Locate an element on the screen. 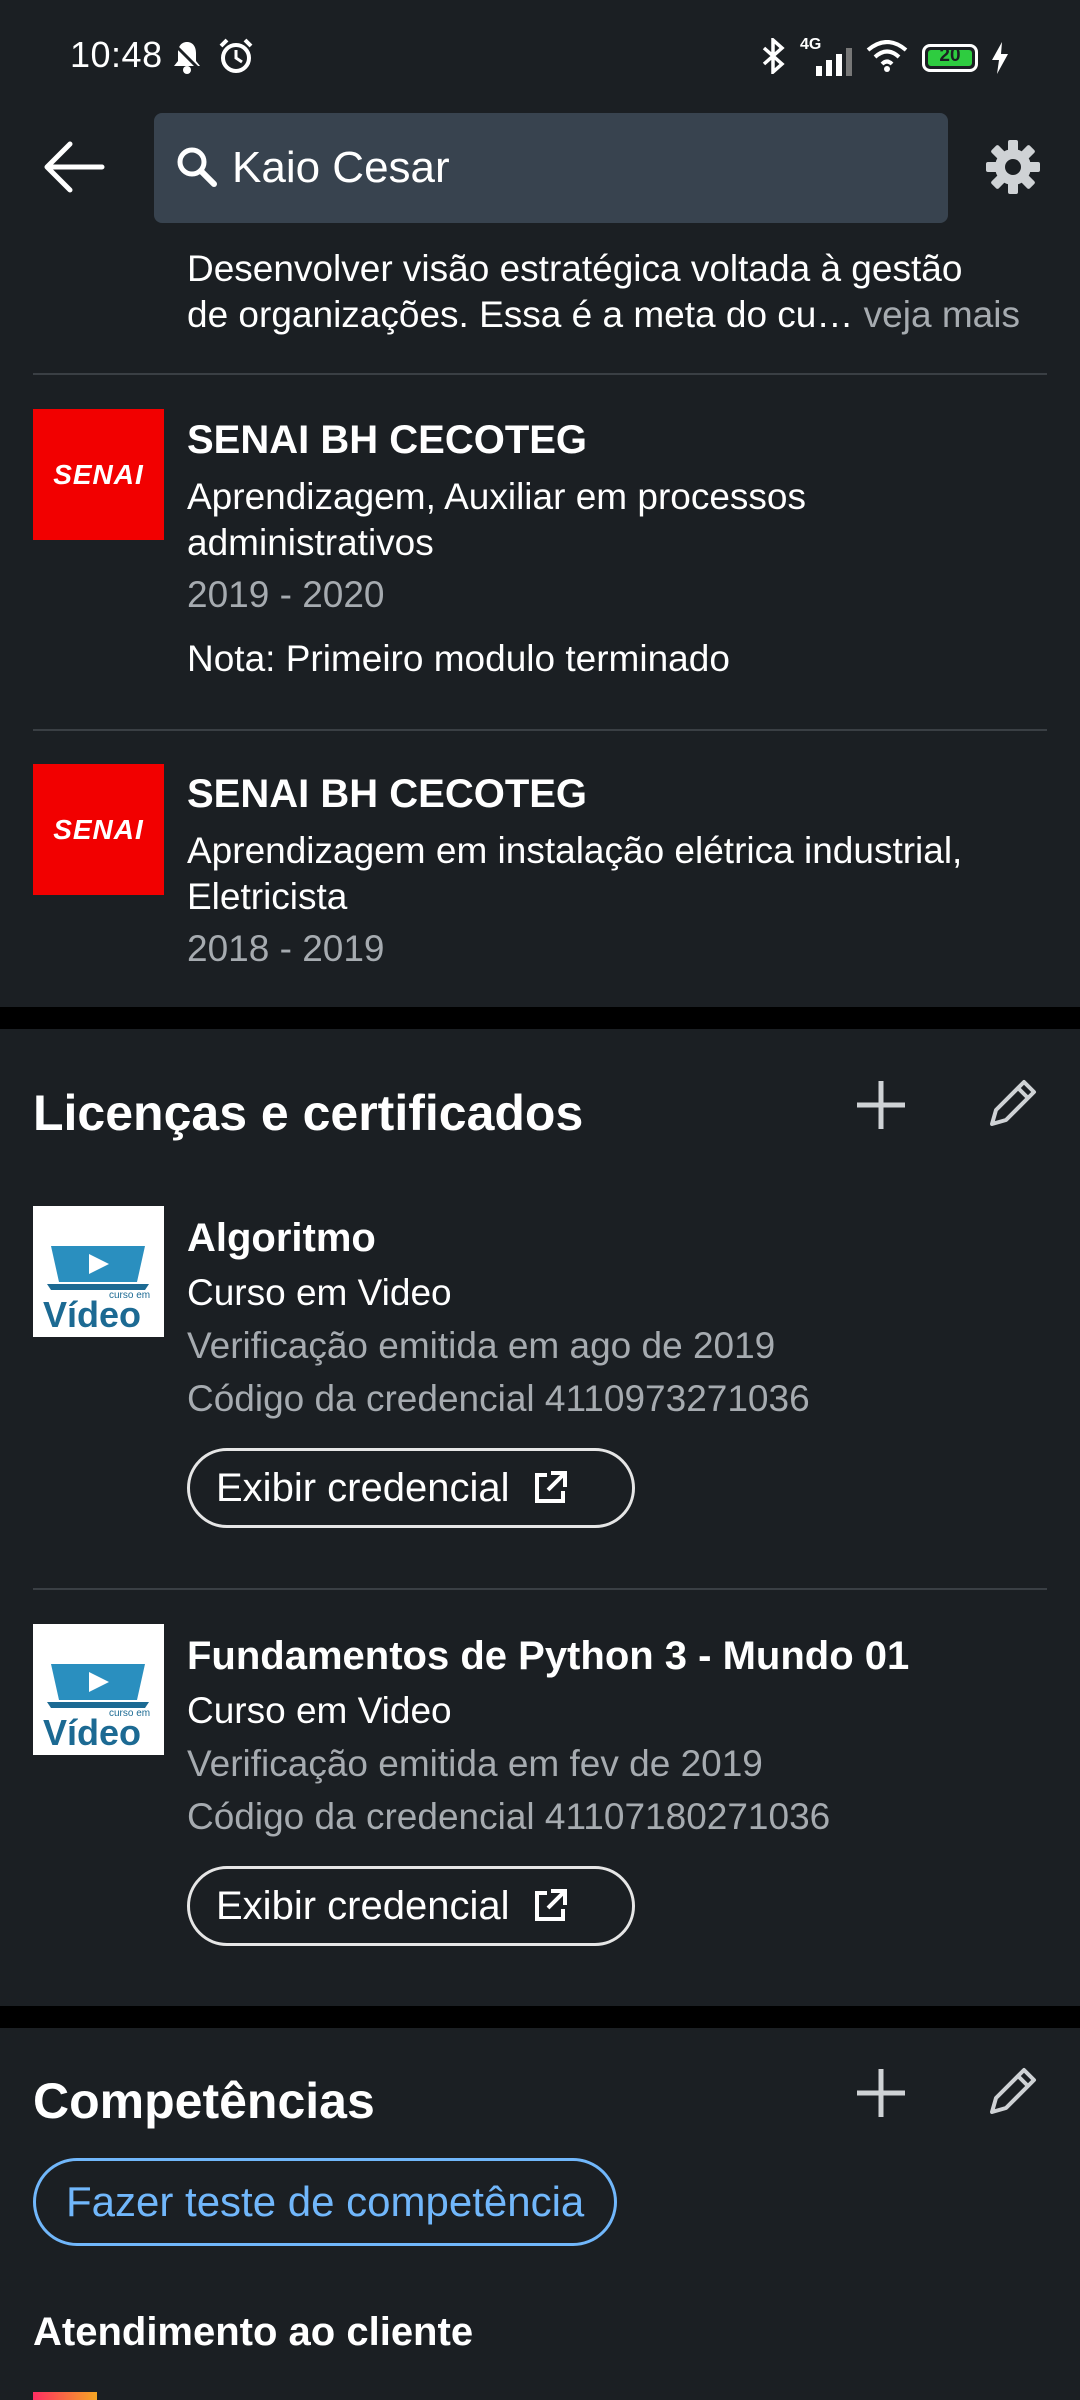  licenses-section-title: Licenças e certificados is located at coordinates (308, 1113).